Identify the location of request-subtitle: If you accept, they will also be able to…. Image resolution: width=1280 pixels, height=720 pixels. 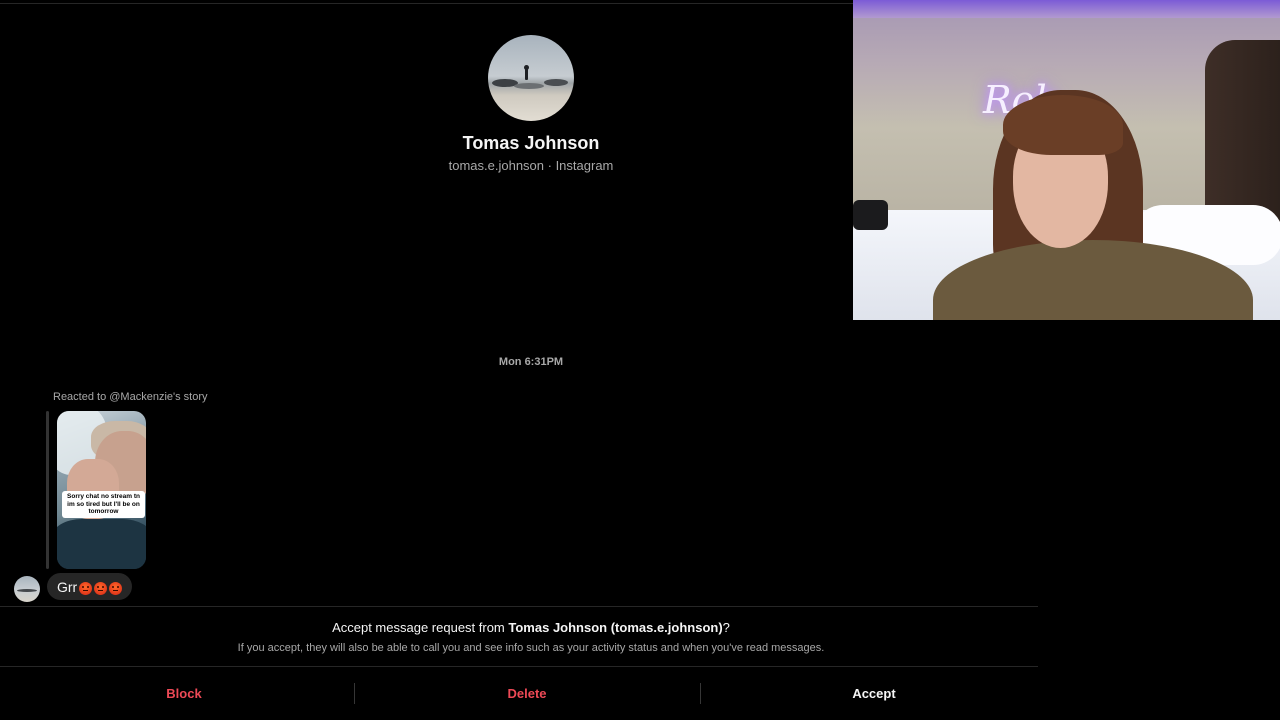
(531, 648).